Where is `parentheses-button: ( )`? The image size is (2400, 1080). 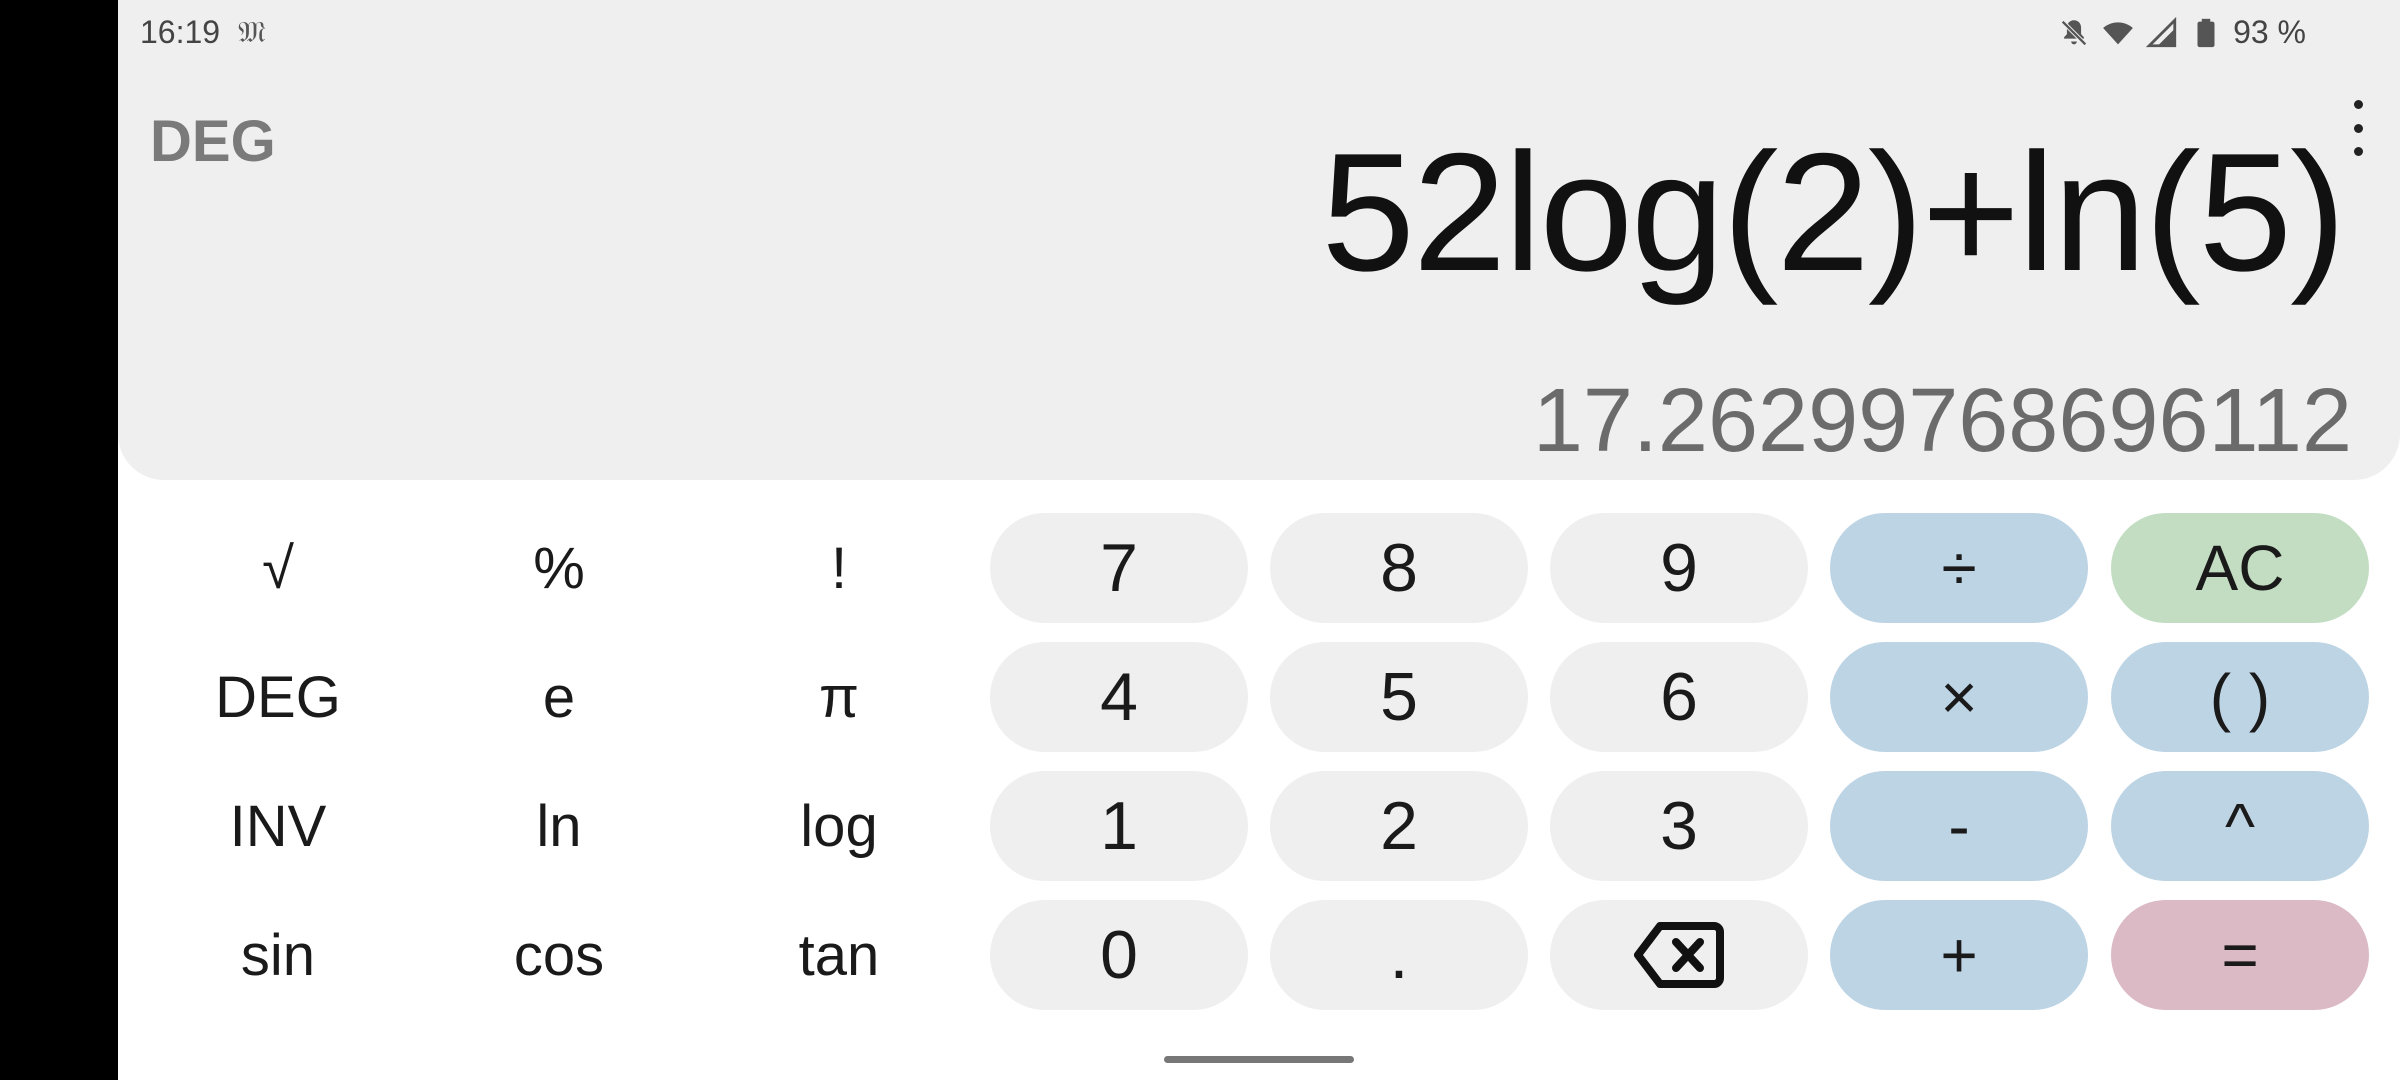
parentheses-button: ( ) is located at coordinates (2240, 697).